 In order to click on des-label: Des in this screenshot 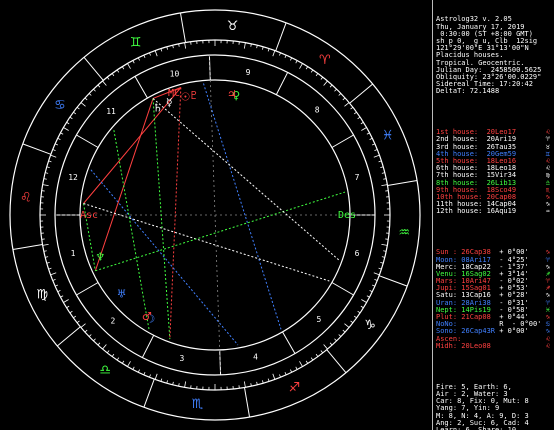, I will do `click(347, 215)`.